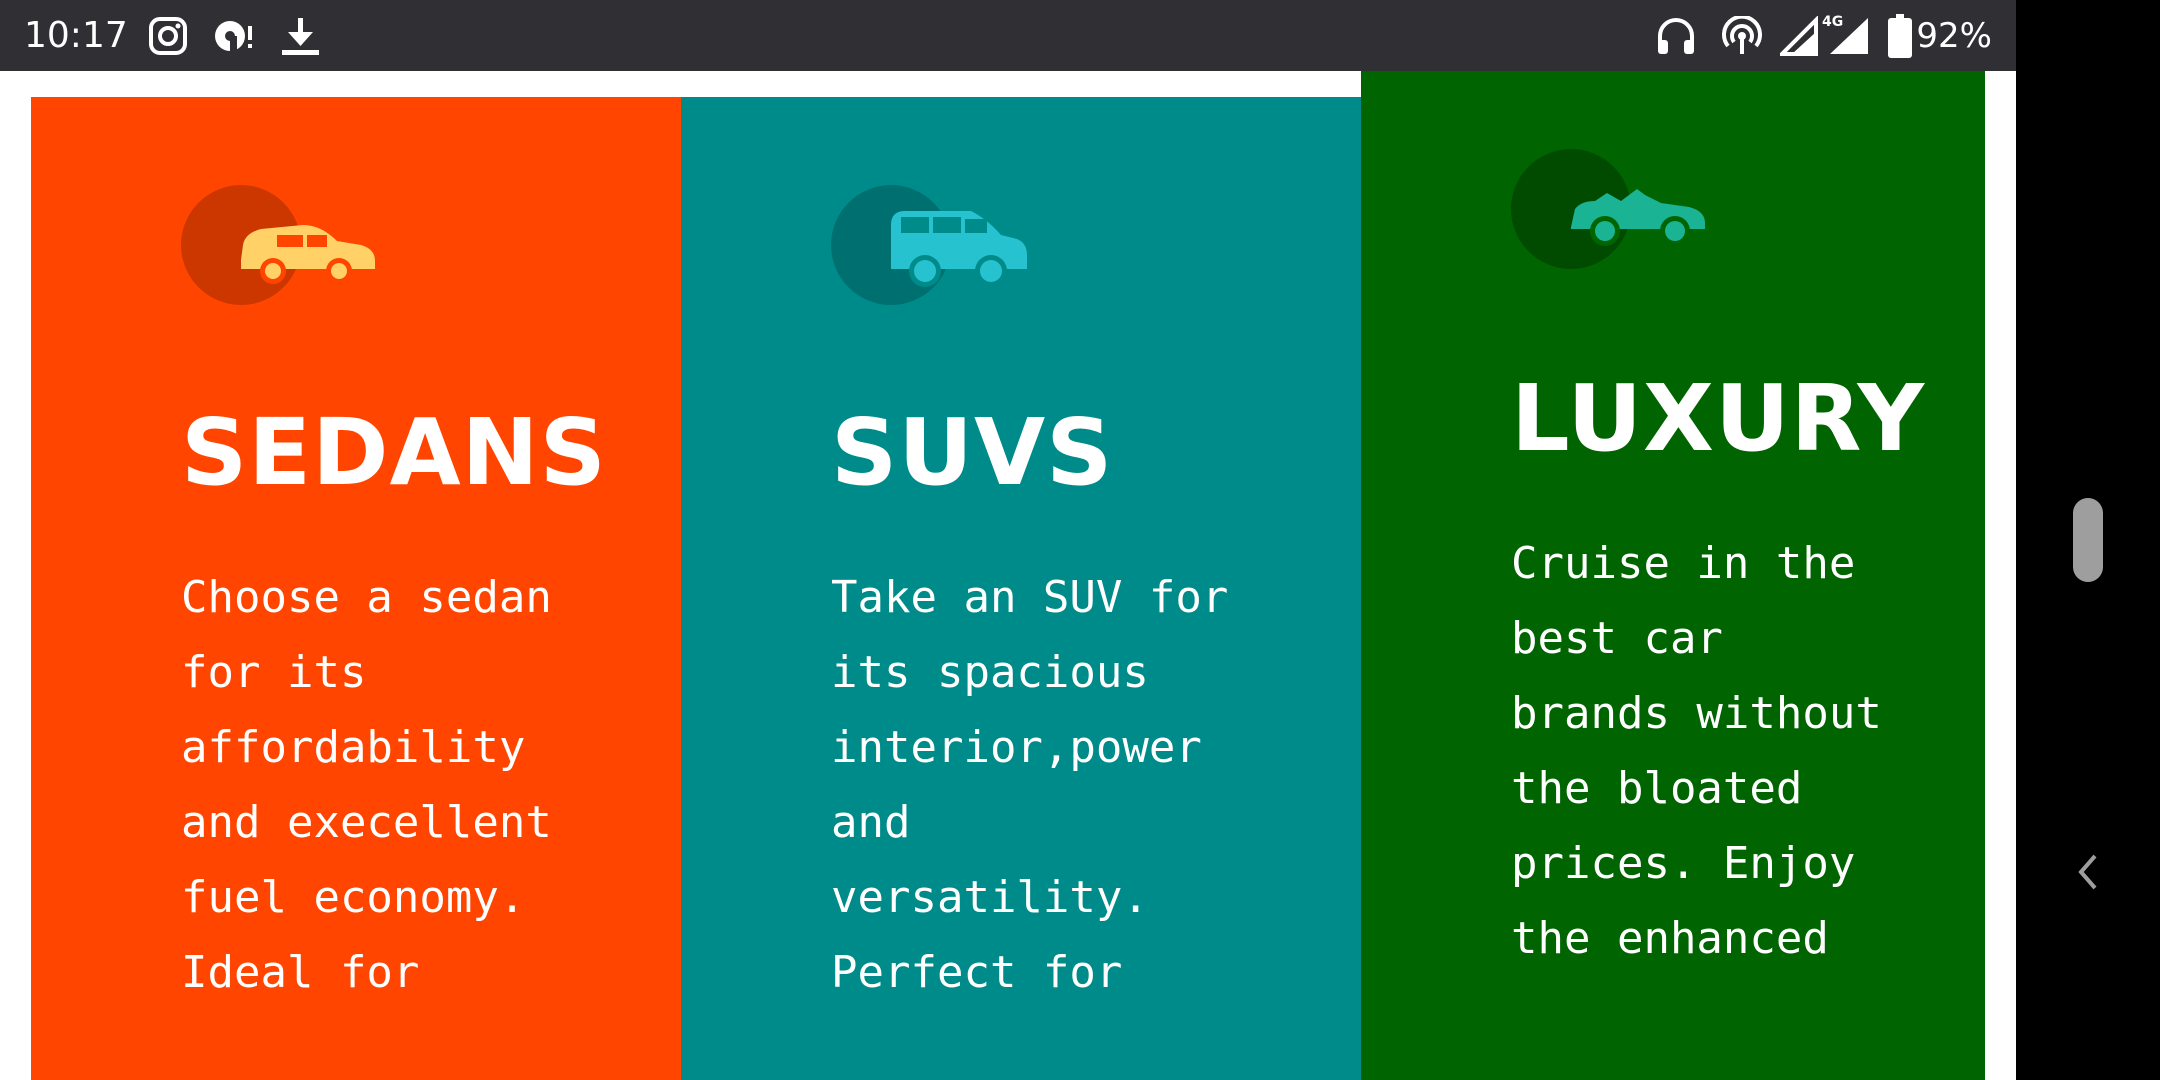 This screenshot has height=1080, width=2160. Describe the element at coordinates (281, 252) in the screenshot. I see `sedan-car-icon` at that location.